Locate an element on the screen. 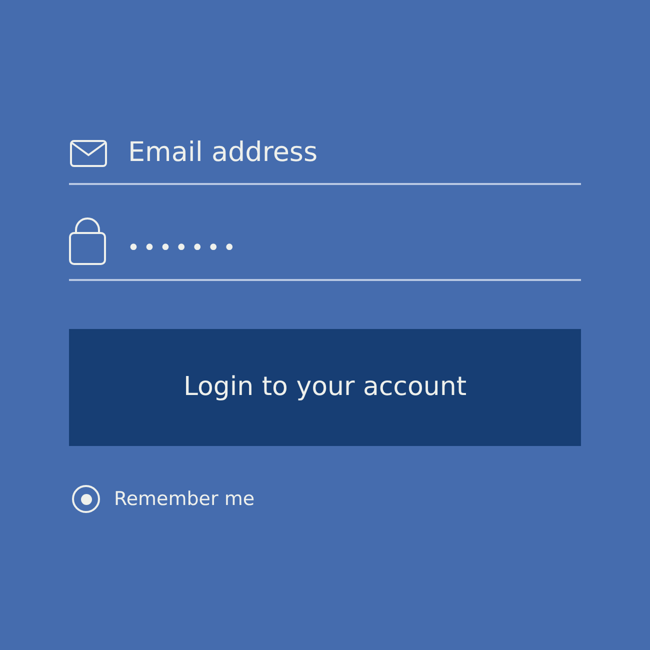 This screenshot has height=650, width=650. radio-button is located at coordinates (86, 499).